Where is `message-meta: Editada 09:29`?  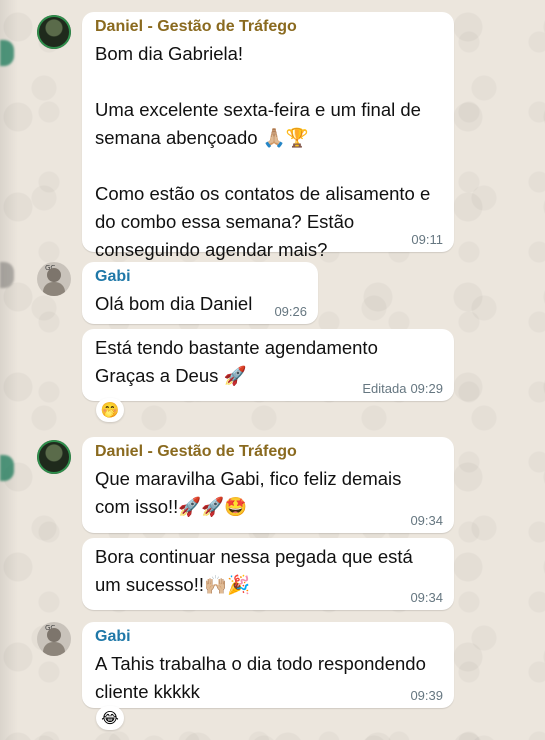
message-meta: Editada 09:29 is located at coordinates (402, 388).